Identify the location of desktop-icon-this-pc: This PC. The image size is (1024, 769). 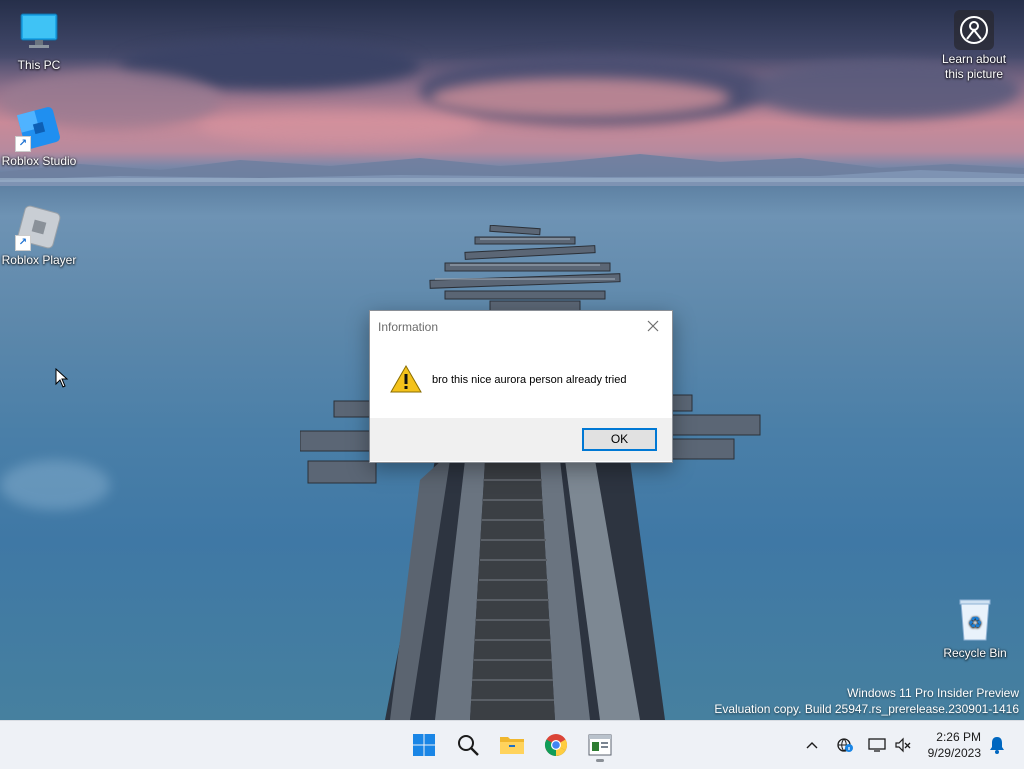
(39, 40).